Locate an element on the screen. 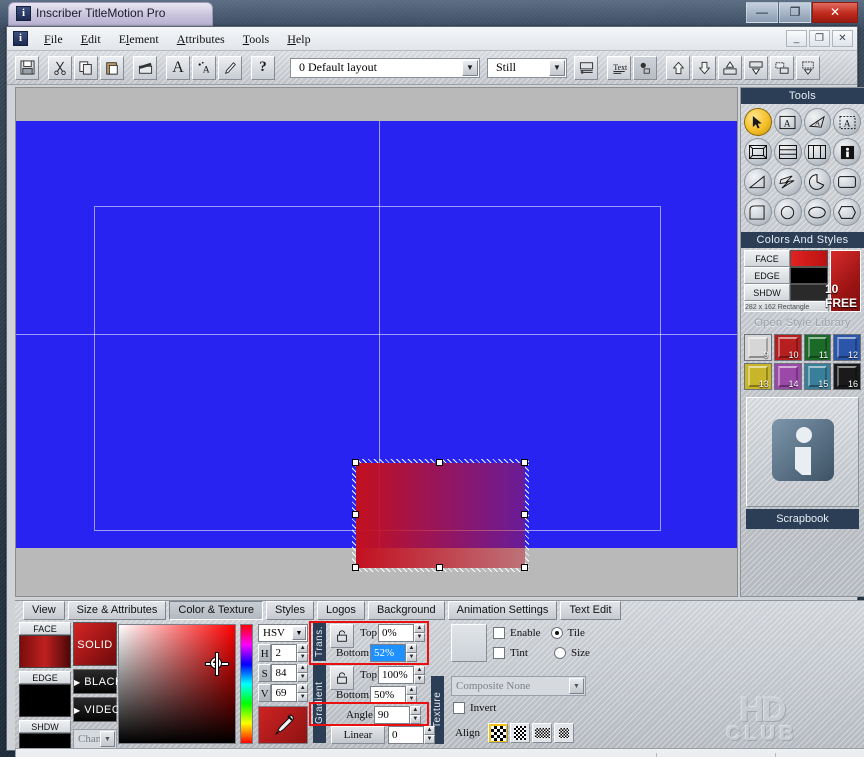  horizontal-bars-tool is located at coordinates (787, 152).